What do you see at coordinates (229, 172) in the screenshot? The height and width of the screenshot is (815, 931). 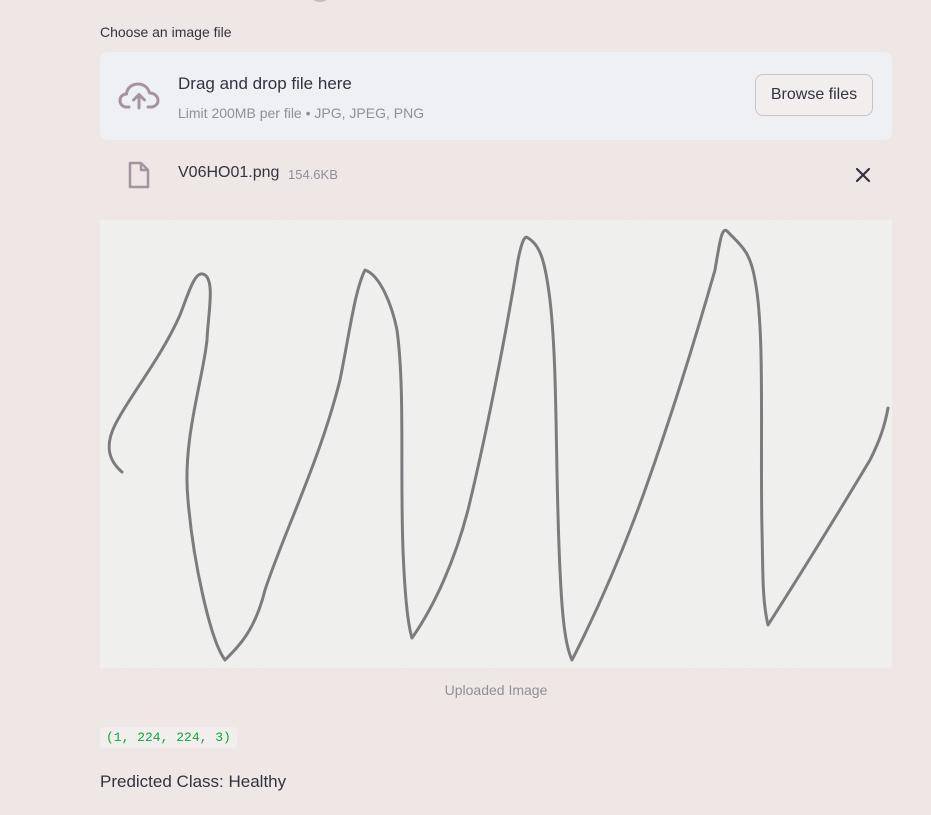 I see `file-name: V06HO01.png` at bounding box center [229, 172].